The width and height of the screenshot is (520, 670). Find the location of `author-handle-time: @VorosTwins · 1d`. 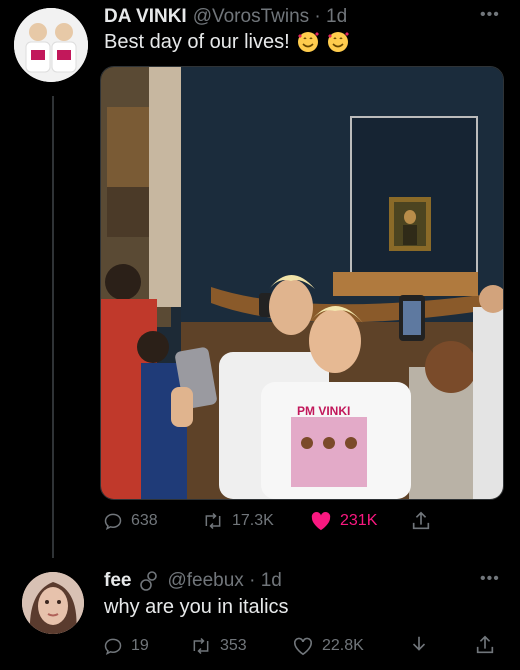

author-handle-time: @VorosTwins · 1d is located at coordinates (270, 17).